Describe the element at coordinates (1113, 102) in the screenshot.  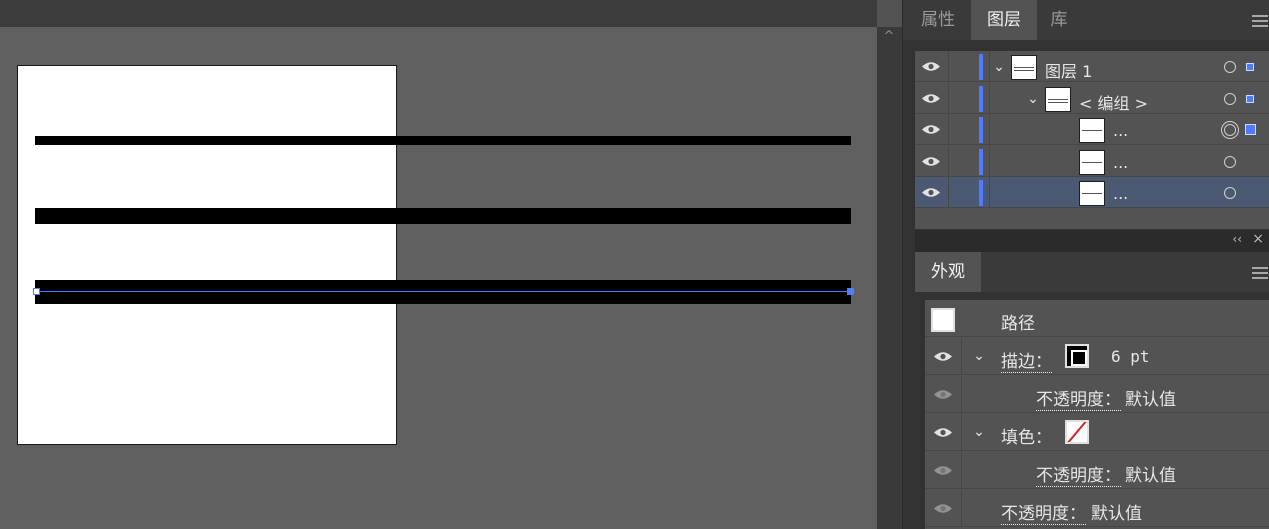
I see `layer-name: < 编组 >` at that location.